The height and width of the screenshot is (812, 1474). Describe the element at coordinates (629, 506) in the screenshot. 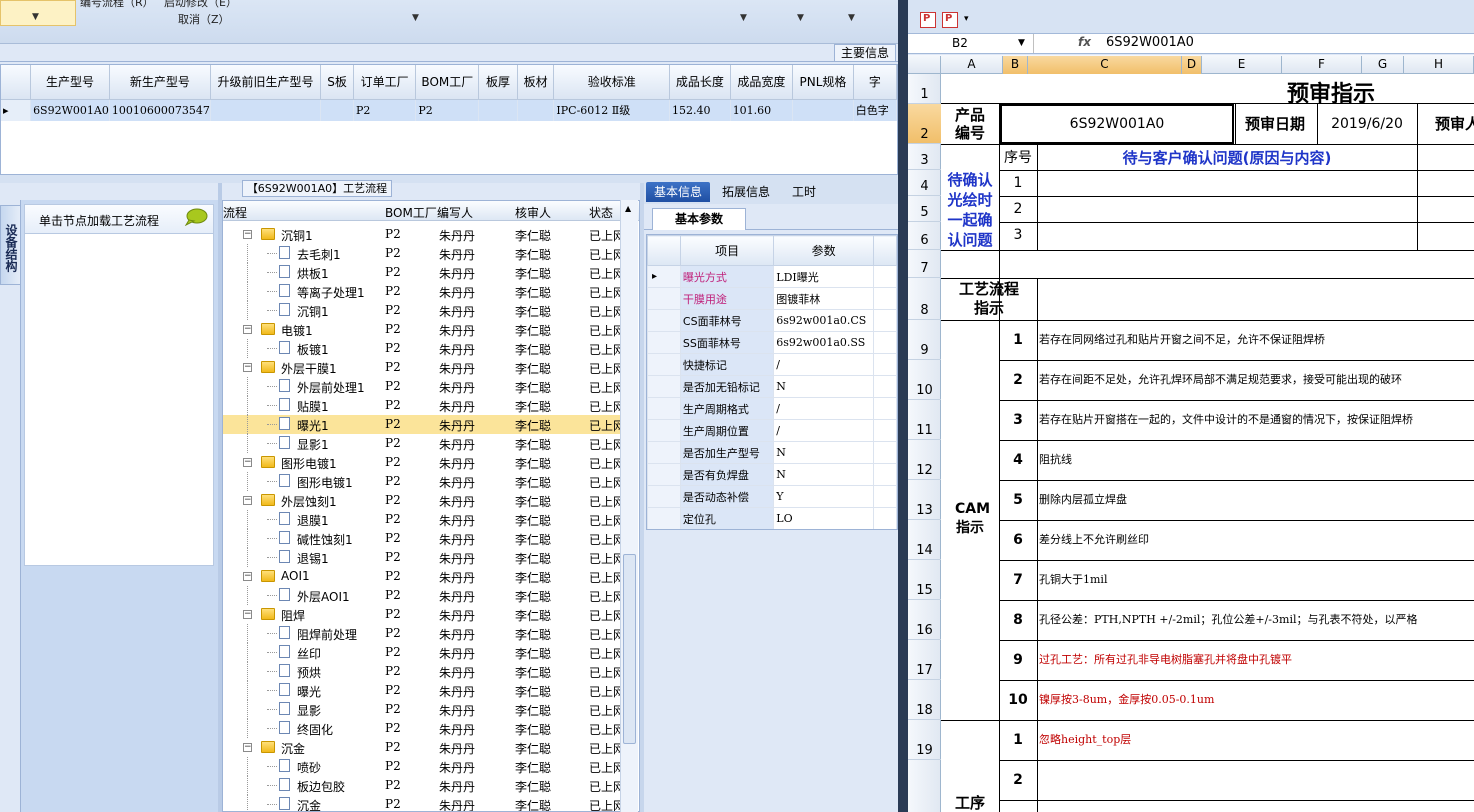

I see `tree-scrollbar: ▲` at that location.